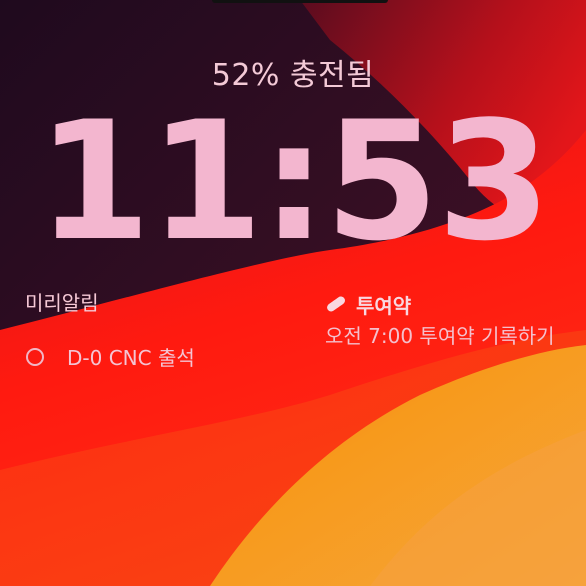 This screenshot has width=586, height=586. What do you see at coordinates (155, 329) in the screenshot?
I see `reminders-widget: 미리알림 D-0 CNC 출석` at bounding box center [155, 329].